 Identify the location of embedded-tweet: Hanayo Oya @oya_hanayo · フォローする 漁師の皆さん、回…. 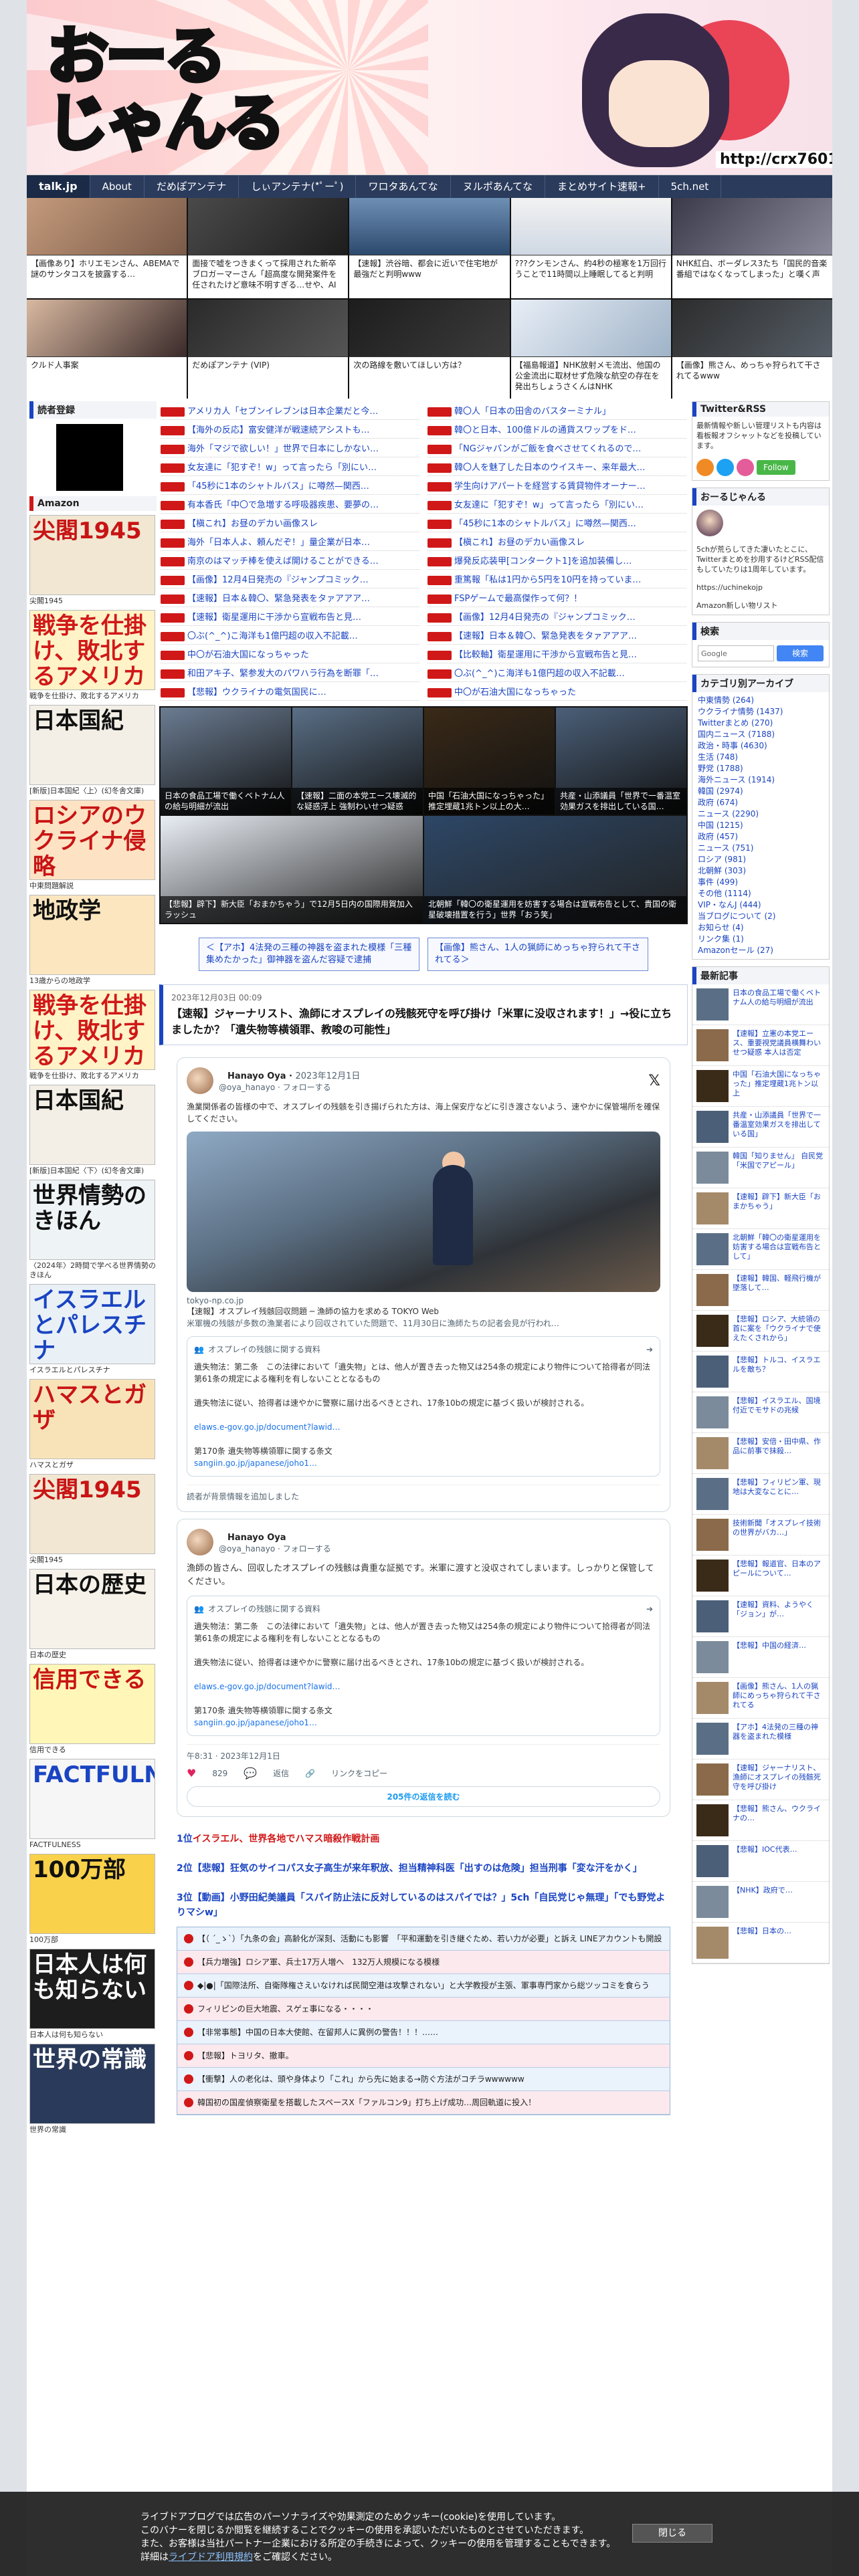
(423, 1668).